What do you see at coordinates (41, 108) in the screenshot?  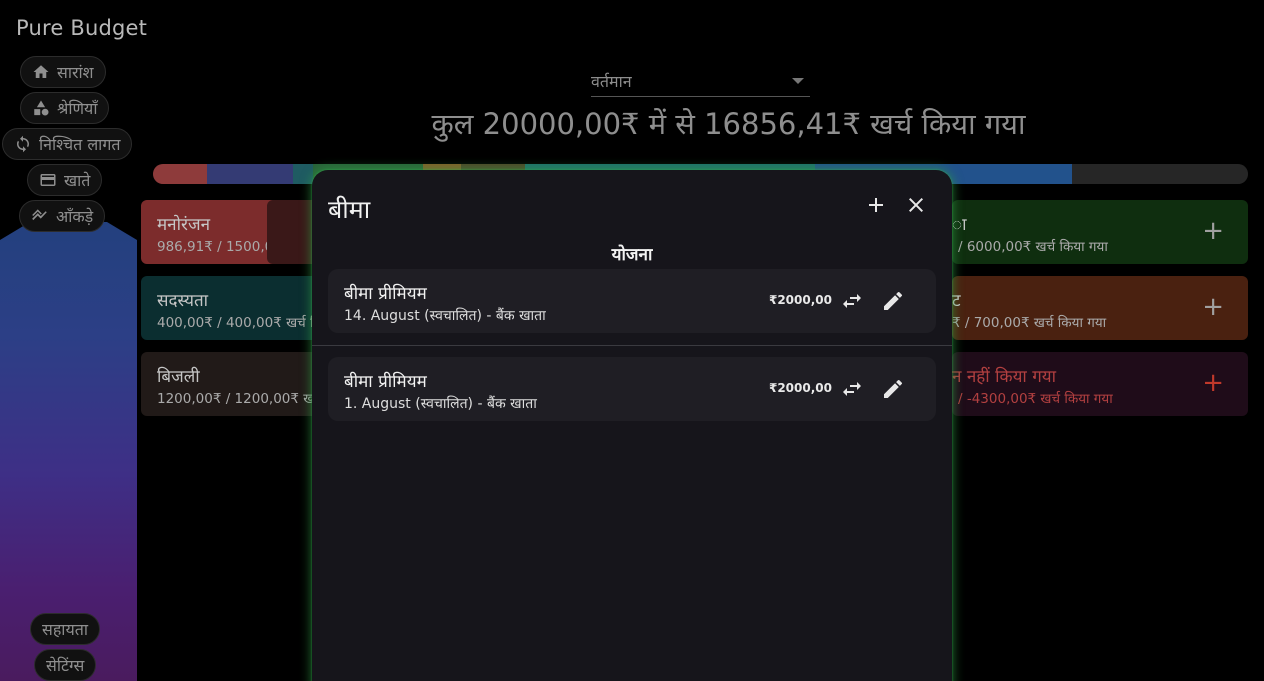 I see `shapes-icon` at bounding box center [41, 108].